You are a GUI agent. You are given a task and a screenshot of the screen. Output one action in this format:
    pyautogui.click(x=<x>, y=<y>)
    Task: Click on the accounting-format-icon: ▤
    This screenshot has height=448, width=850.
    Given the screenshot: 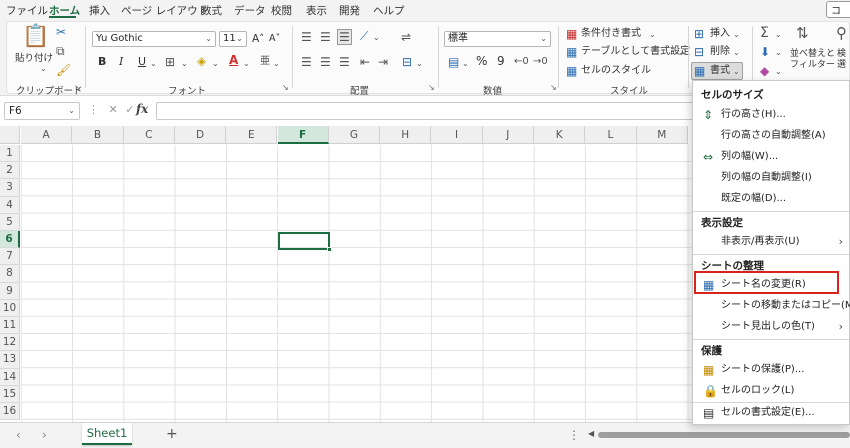 What is the action you would take?
    pyautogui.click(x=453, y=62)
    